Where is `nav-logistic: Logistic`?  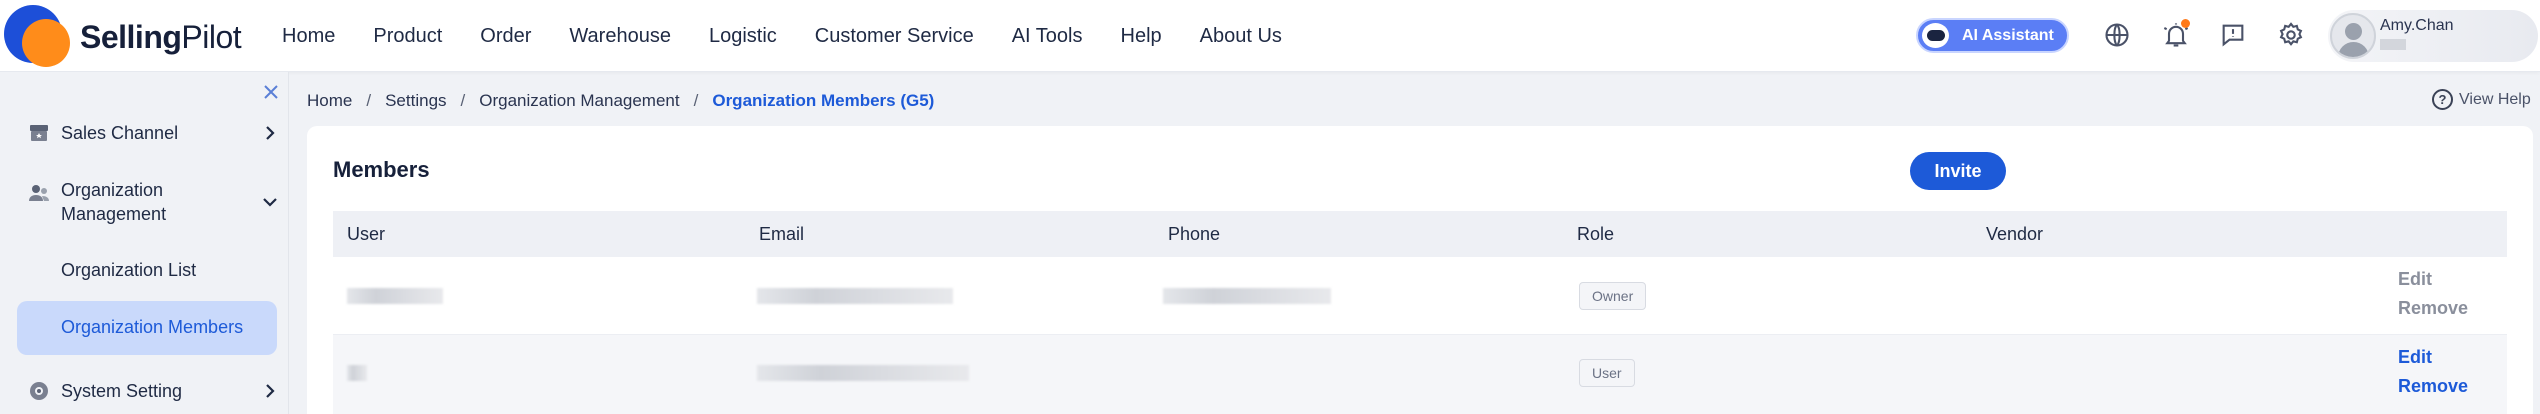 nav-logistic: Logistic is located at coordinates (743, 36).